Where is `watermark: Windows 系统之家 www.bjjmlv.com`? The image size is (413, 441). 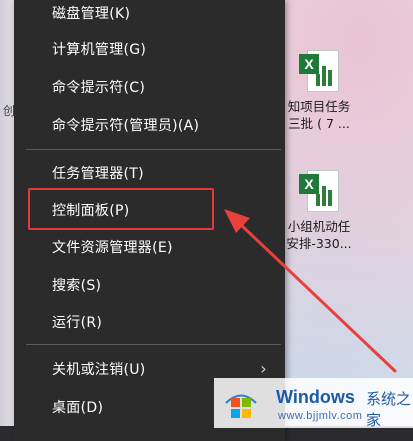
watermark: Windows 系统之家 www.bjjmlv.com is located at coordinates (313, 403).